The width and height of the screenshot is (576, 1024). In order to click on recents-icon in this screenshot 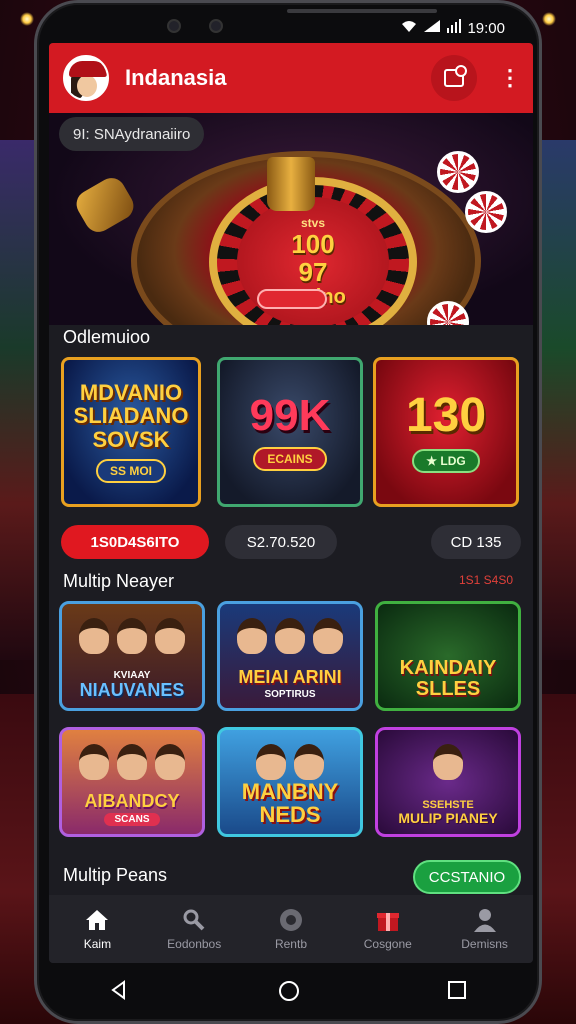, I will do `click(457, 990)`.